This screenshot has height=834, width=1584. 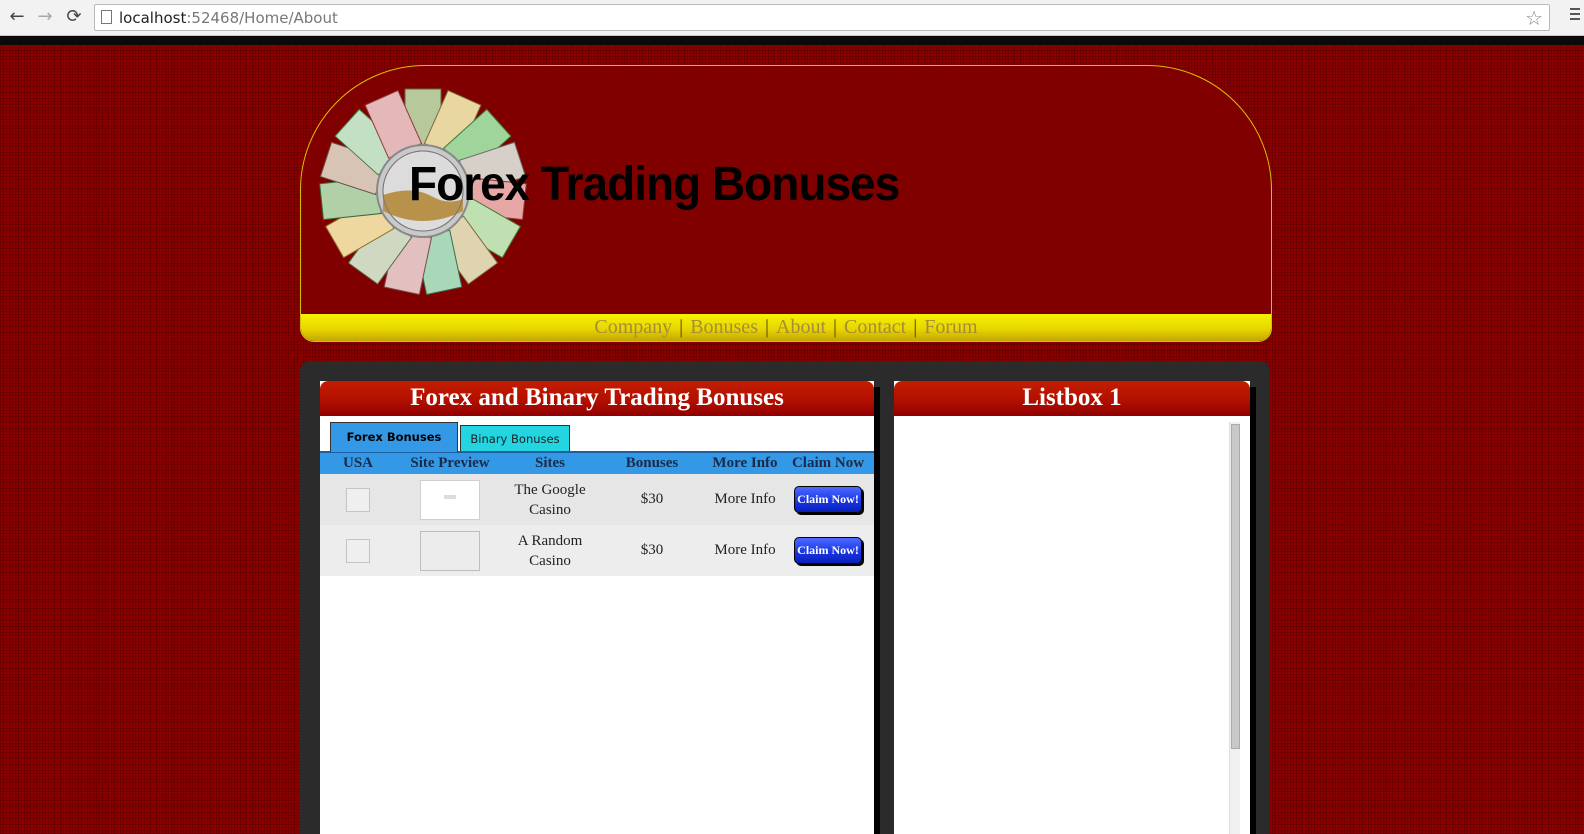 I want to click on back-arrow-icon: ←, so click(x=17, y=17).